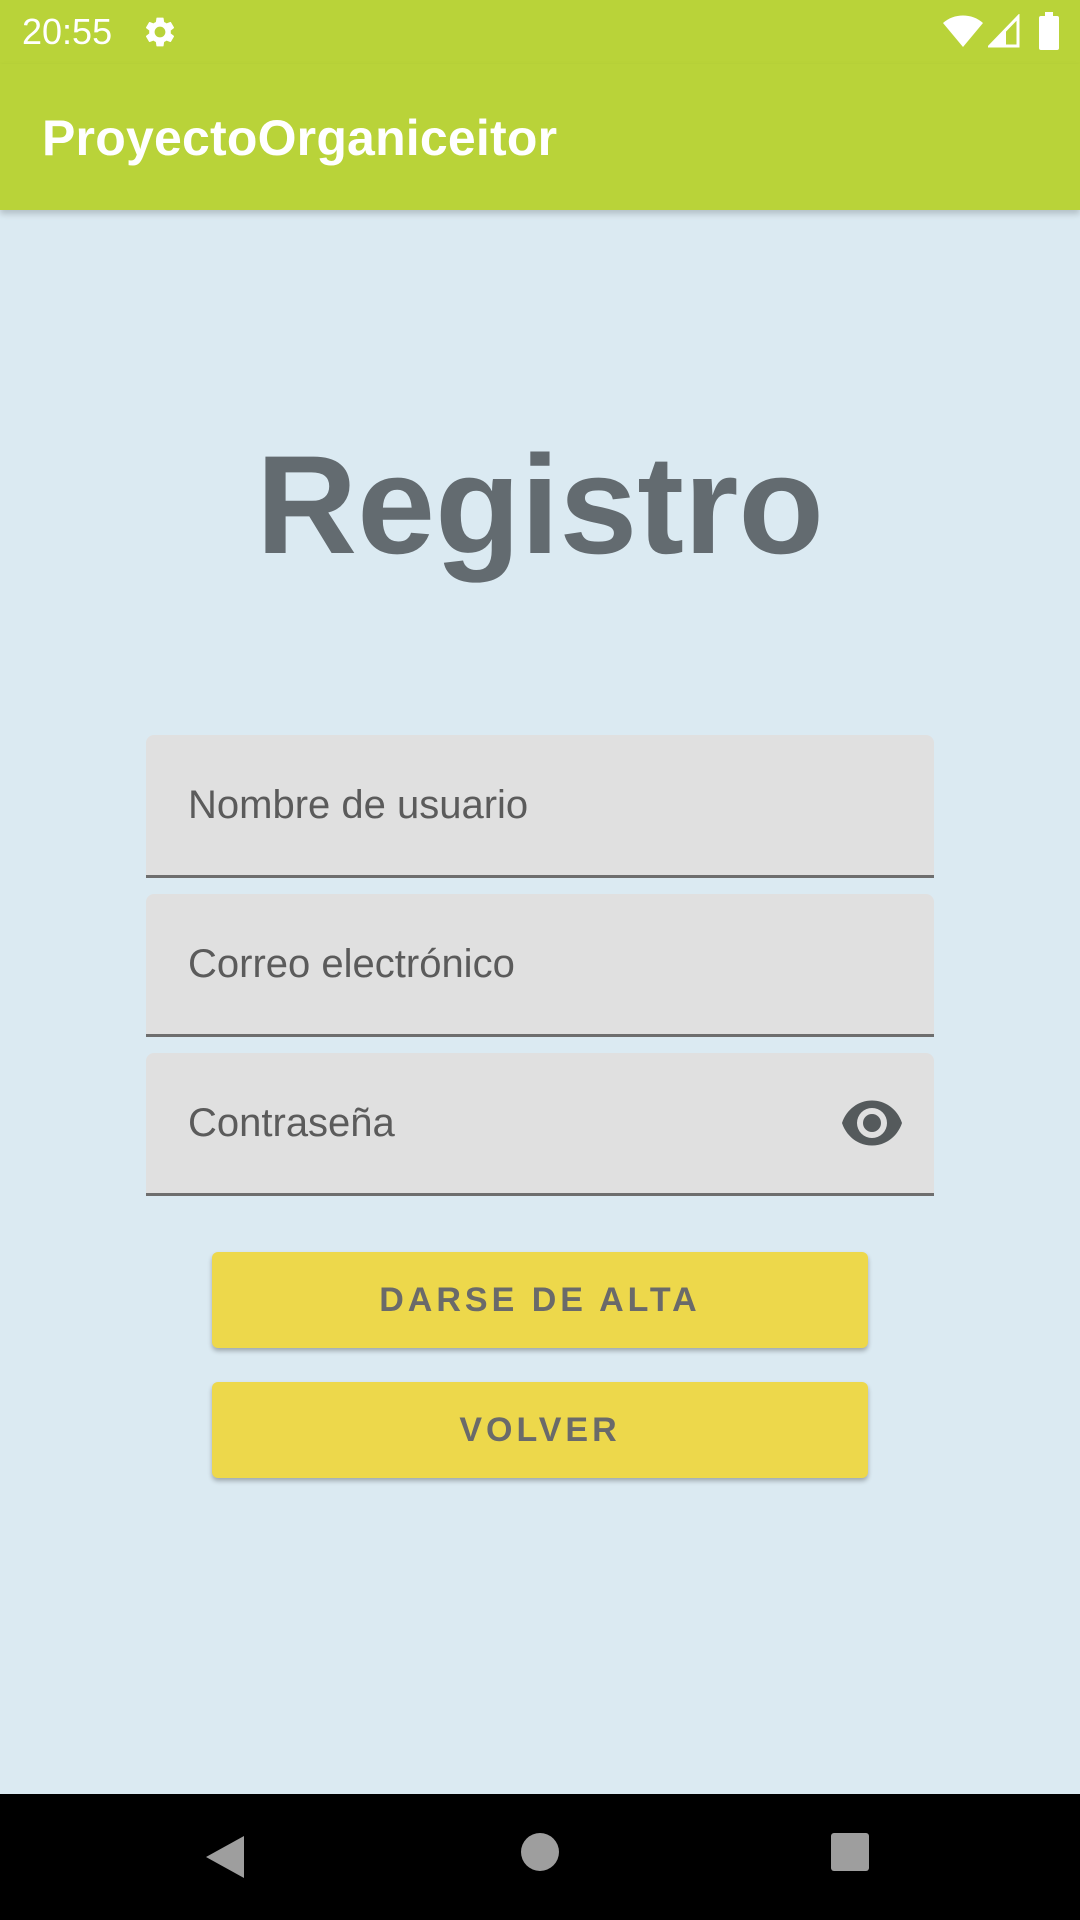 This screenshot has height=1920, width=1080. What do you see at coordinates (528, 1123) in the screenshot?
I see `password-input` at bounding box center [528, 1123].